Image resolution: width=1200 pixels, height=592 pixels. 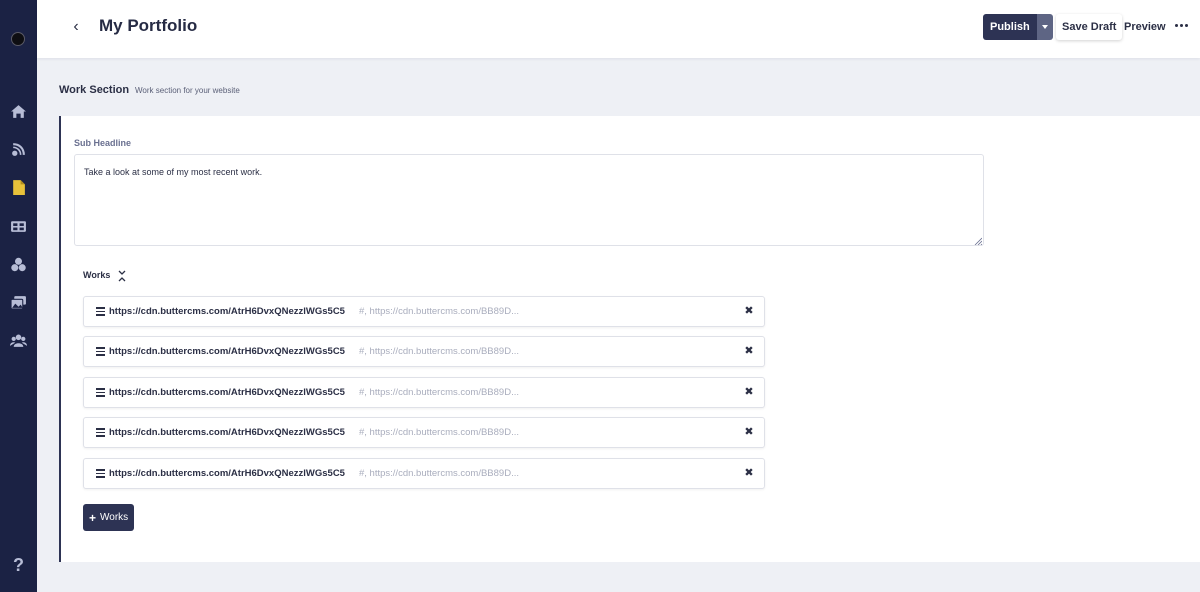 What do you see at coordinates (1010, 27) in the screenshot?
I see `publish-button: Publish` at bounding box center [1010, 27].